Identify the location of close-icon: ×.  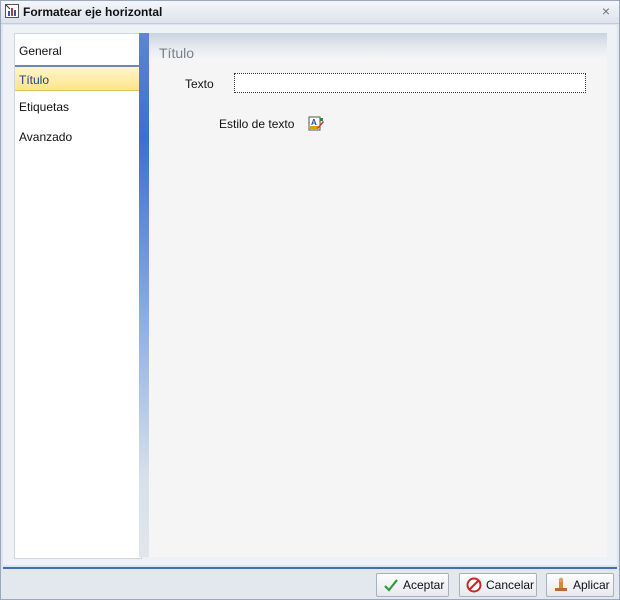
(606, 11).